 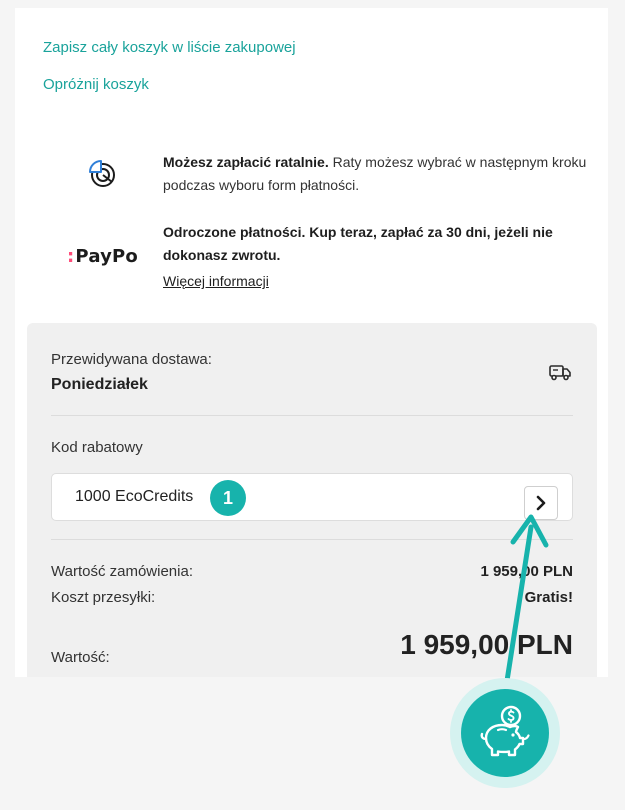 What do you see at coordinates (80, 657) in the screenshot?
I see `total-label: Wartość:` at bounding box center [80, 657].